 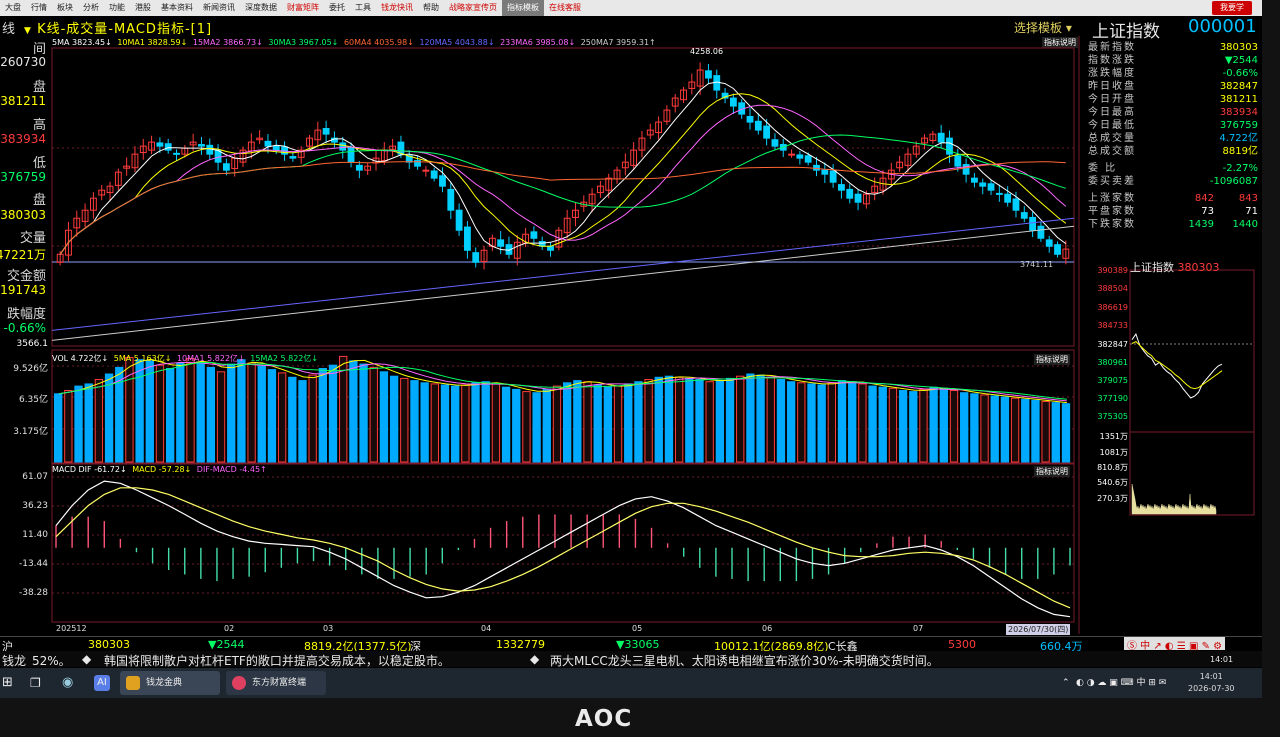 What do you see at coordinates (102, 683) in the screenshot?
I see `ai-icon: AI` at bounding box center [102, 683].